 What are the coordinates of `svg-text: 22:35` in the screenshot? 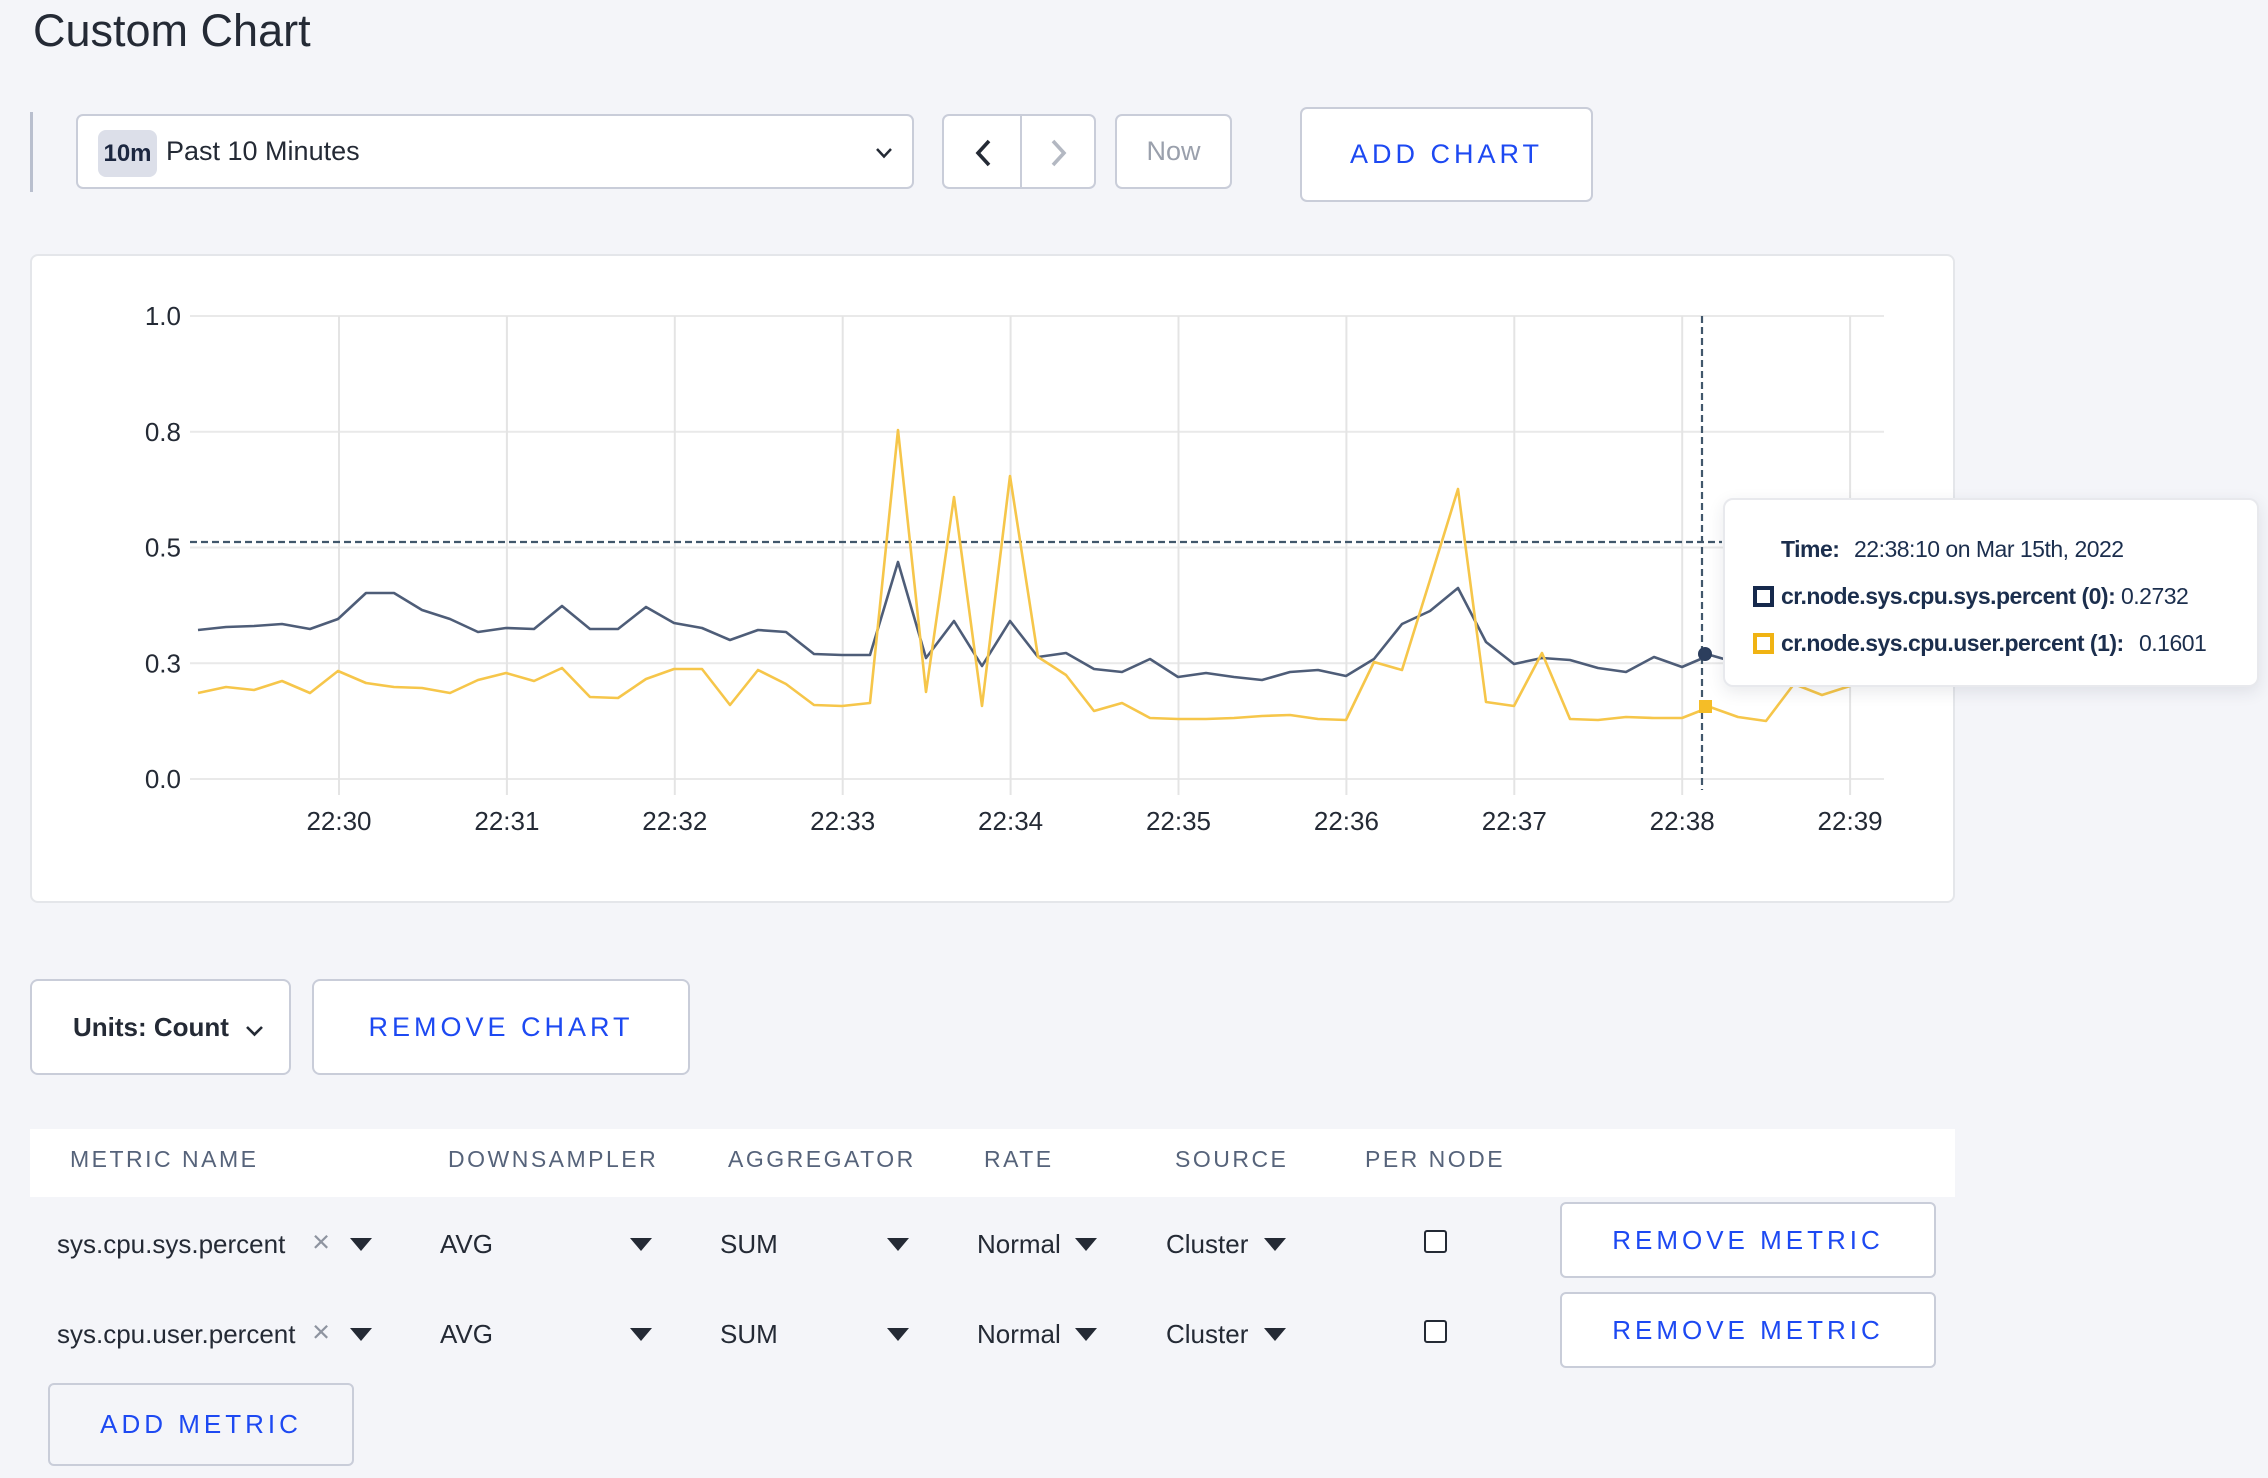 It's located at (1178, 821).